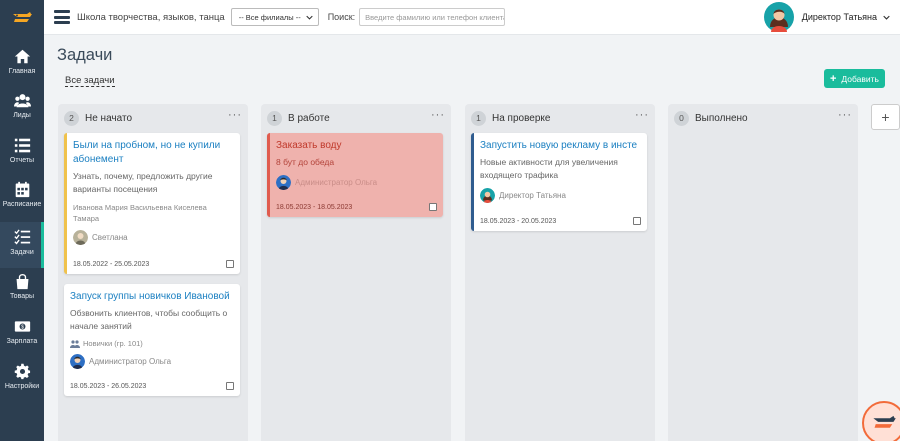 This screenshot has width=900, height=441. I want to click on logo-icon, so click(22, 17).